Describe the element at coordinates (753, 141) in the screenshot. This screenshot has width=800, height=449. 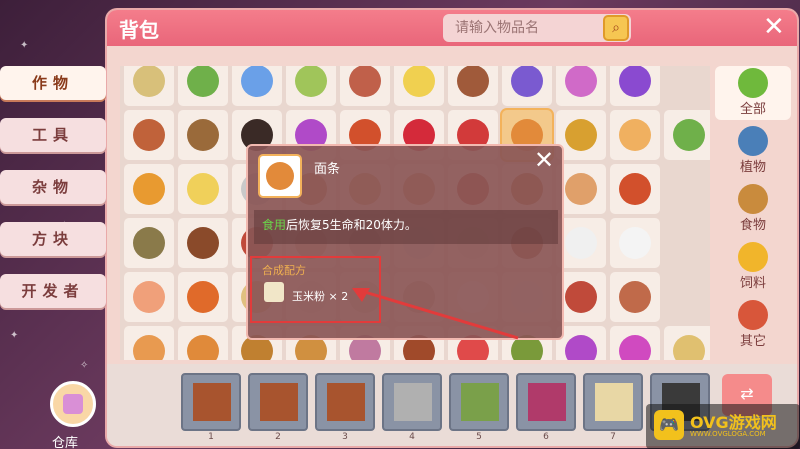
I see `plant-icon` at that location.